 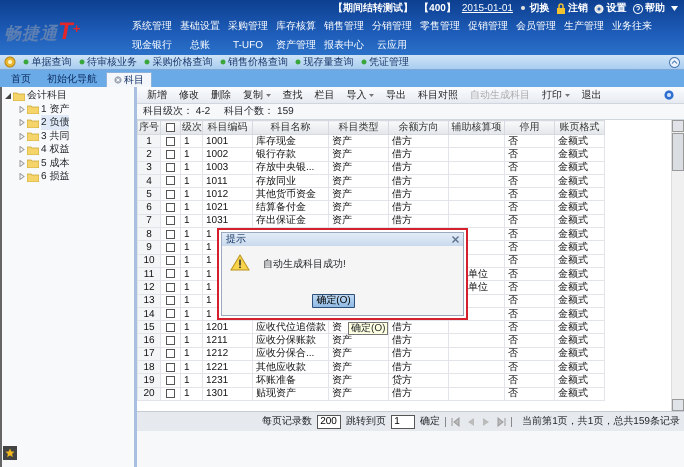 I want to click on tree-item: 6 损益, so click(x=55, y=176).